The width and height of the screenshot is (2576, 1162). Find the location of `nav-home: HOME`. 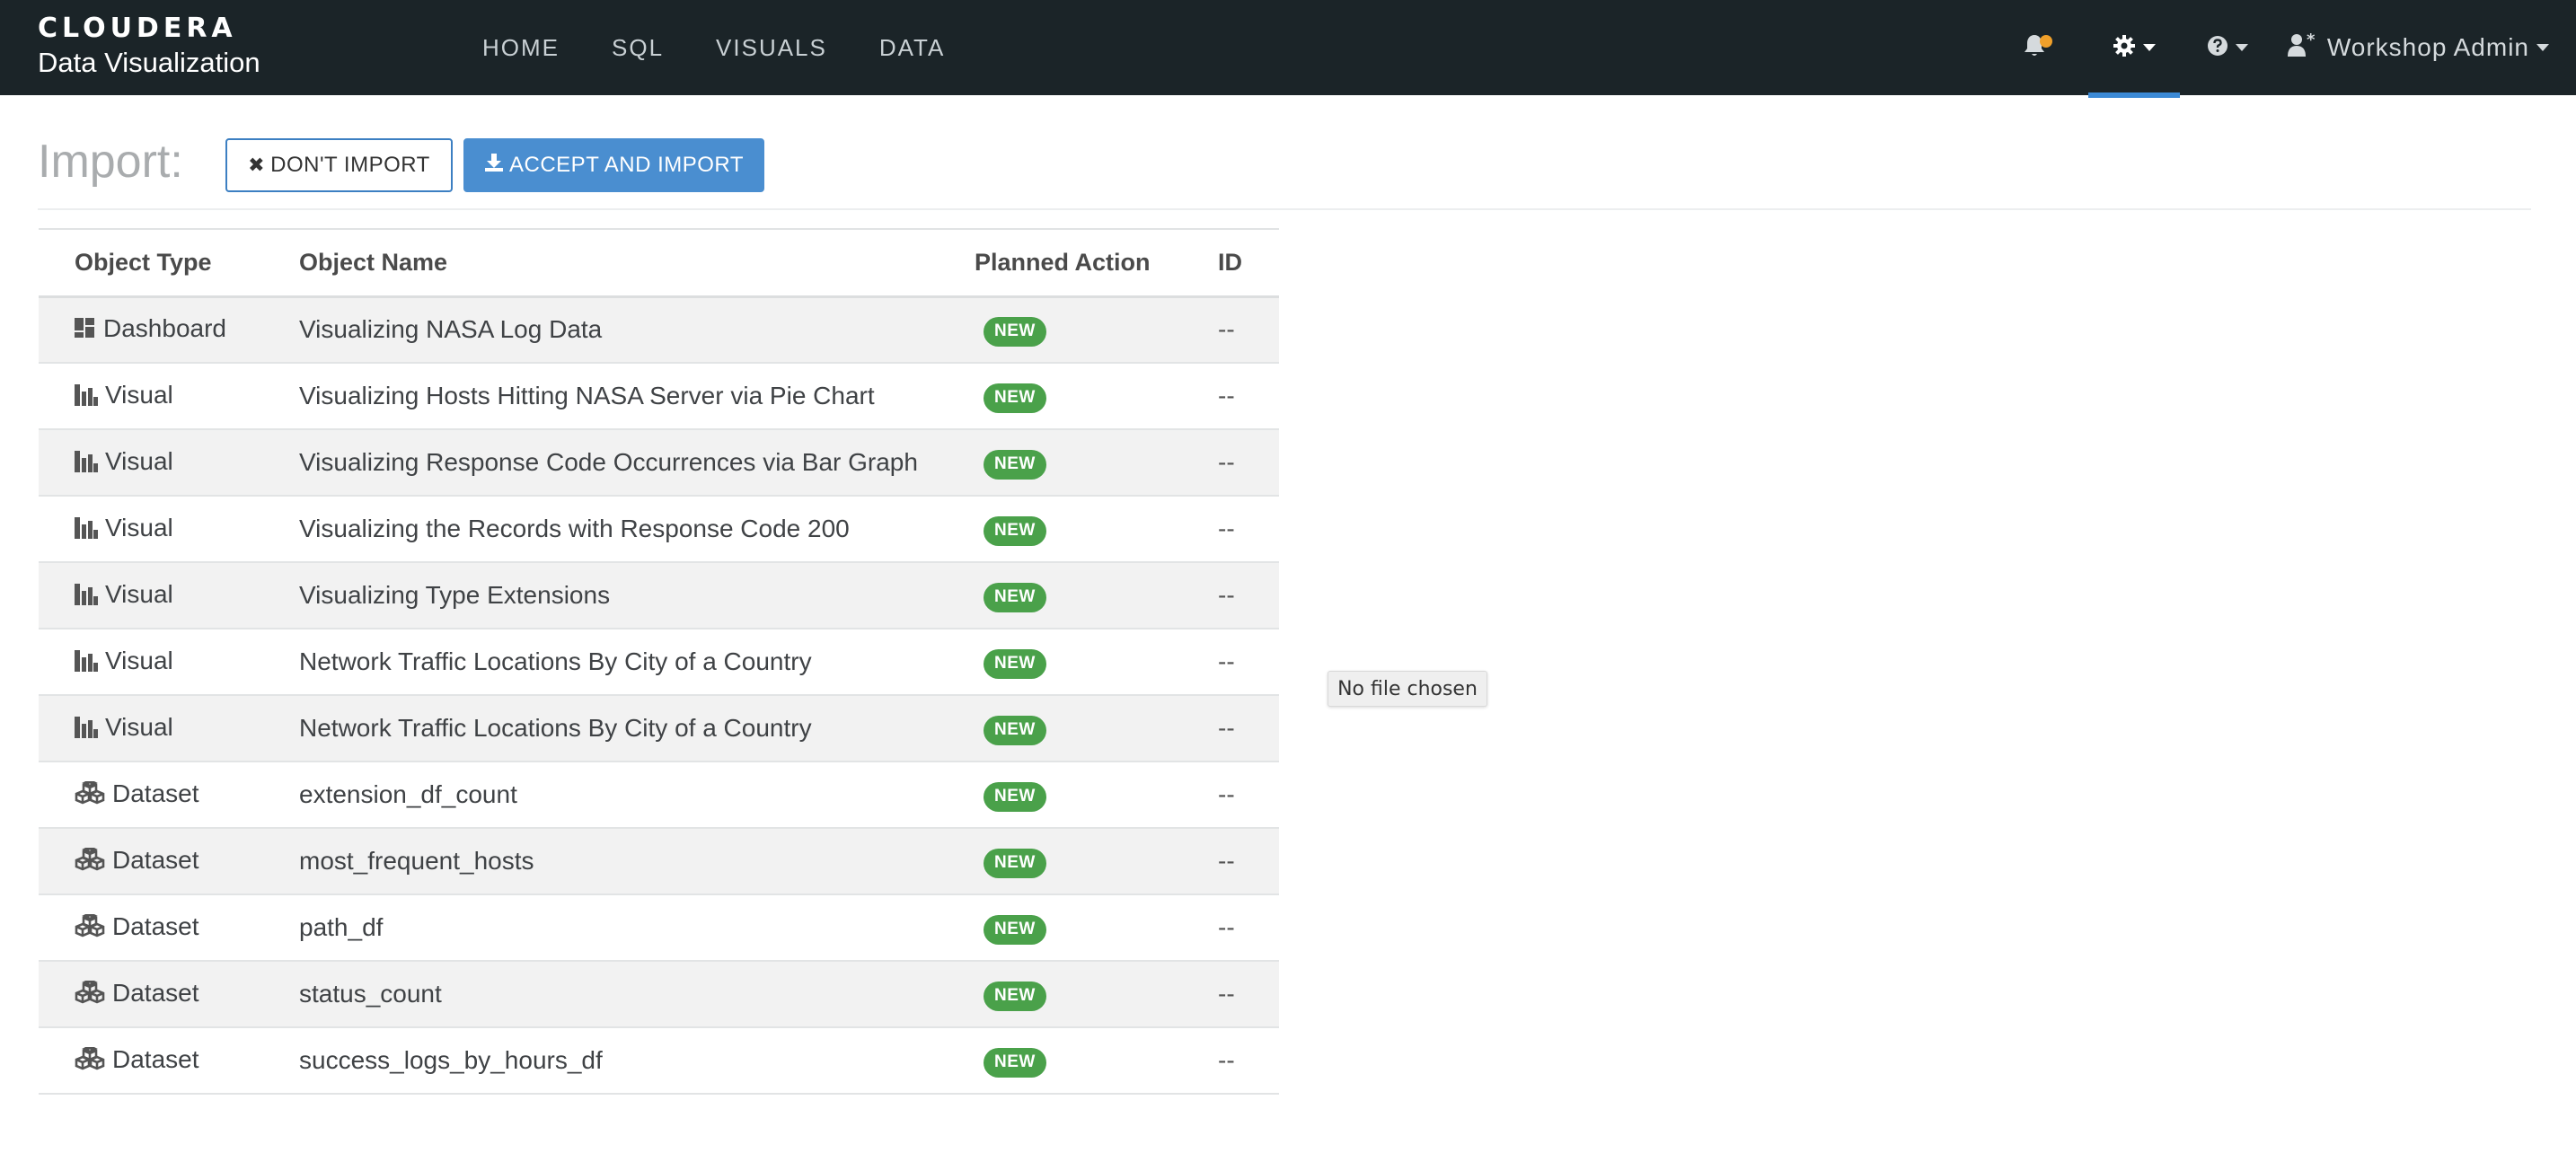

nav-home: HOME is located at coordinates (521, 48).